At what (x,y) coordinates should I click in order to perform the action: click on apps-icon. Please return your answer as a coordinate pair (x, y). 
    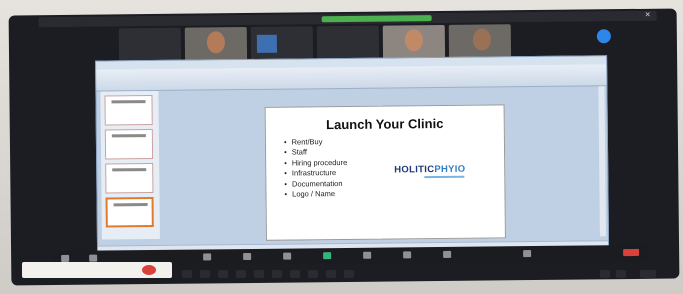
    Looking at the image, I should click on (447, 254).